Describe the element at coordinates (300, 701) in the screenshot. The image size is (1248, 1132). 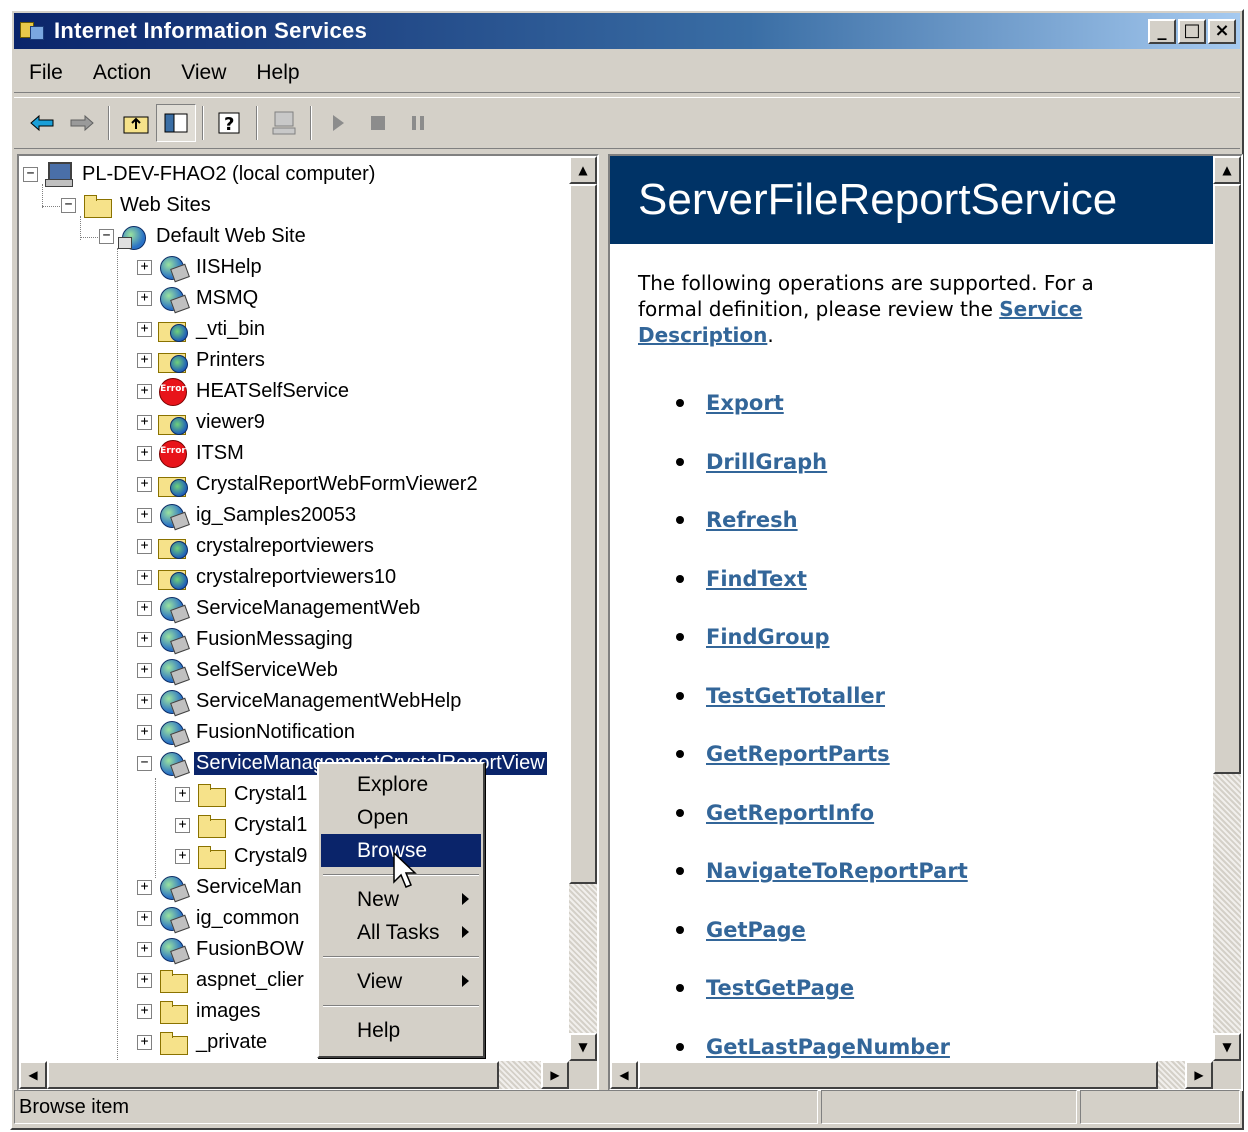
I see `tree-node-servicemanagementwebhelp: + ServiceManagementWebHelp` at that location.